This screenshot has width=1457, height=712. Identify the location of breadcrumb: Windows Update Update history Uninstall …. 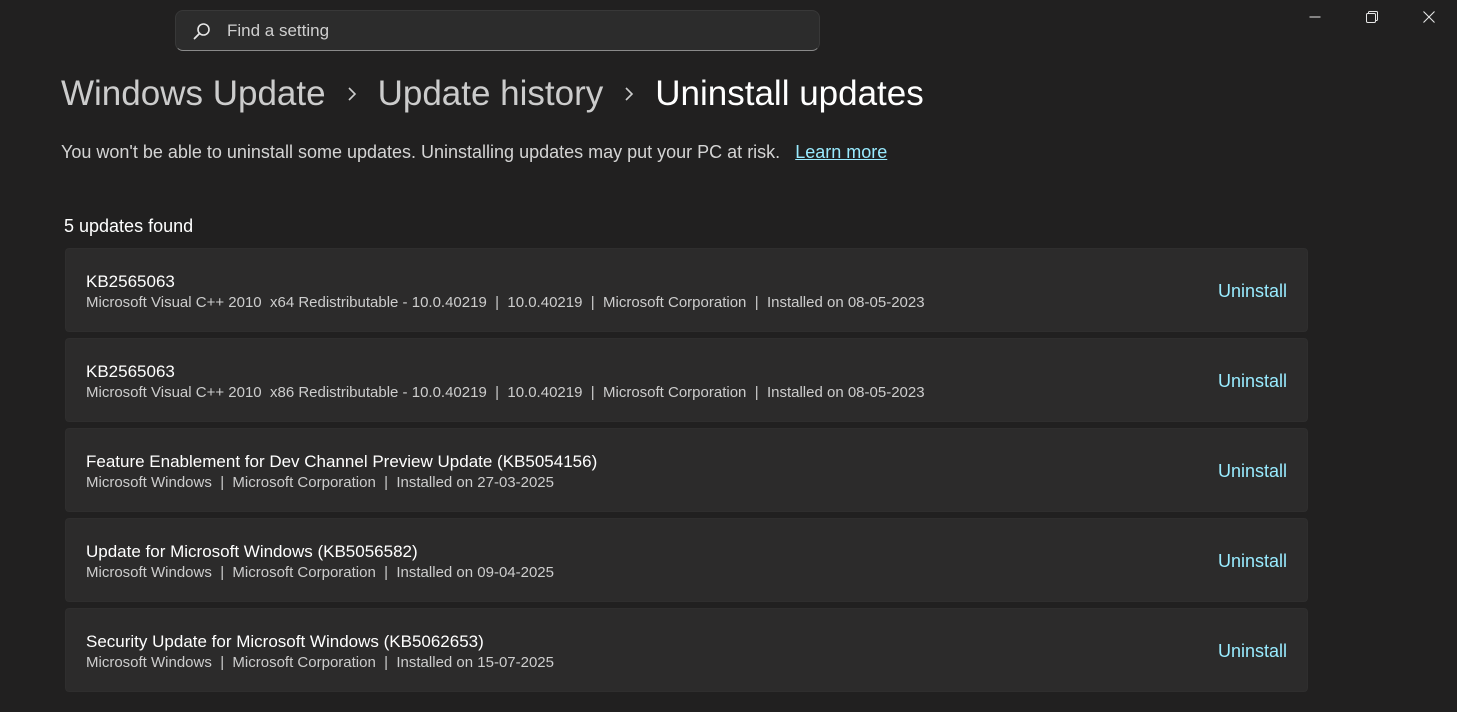
(492, 94).